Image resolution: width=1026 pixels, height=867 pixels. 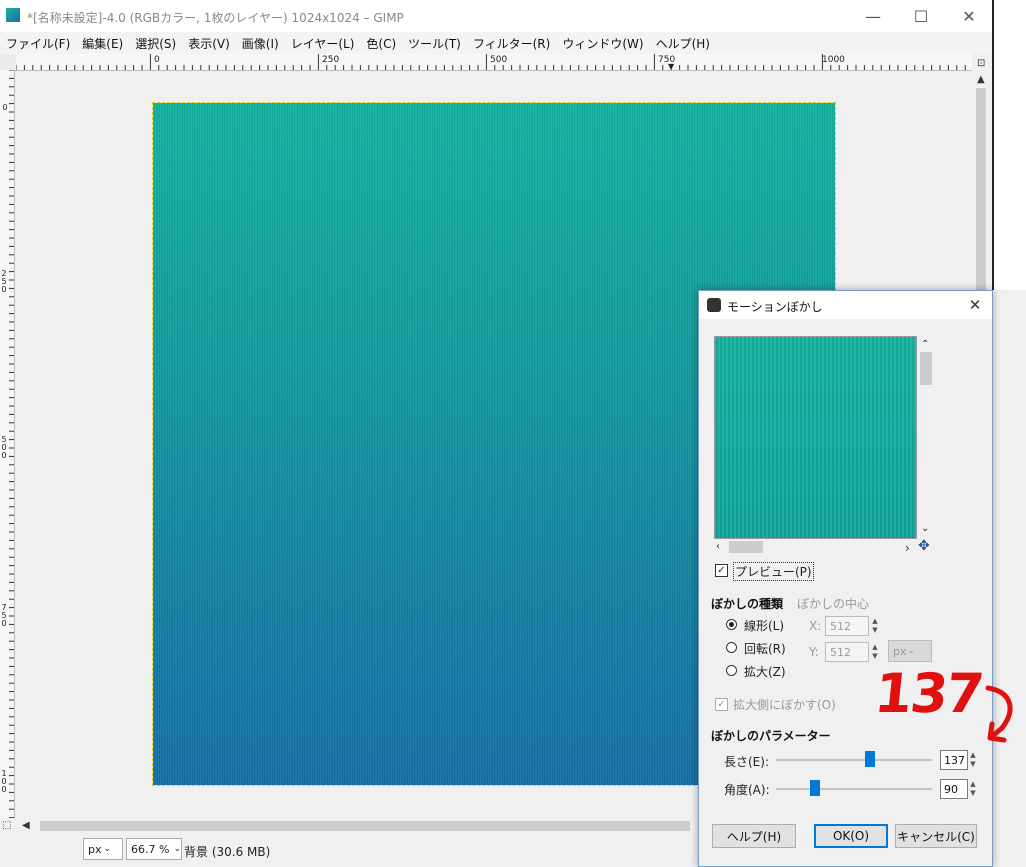 What do you see at coordinates (954, 789) in the screenshot?
I see `angle-input: 90` at bounding box center [954, 789].